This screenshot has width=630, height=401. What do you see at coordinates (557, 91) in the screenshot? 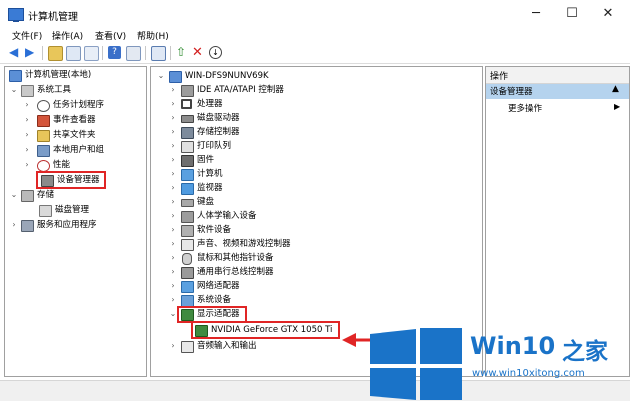
I see `actions-section: 设备管理器 ▲` at bounding box center [557, 91].